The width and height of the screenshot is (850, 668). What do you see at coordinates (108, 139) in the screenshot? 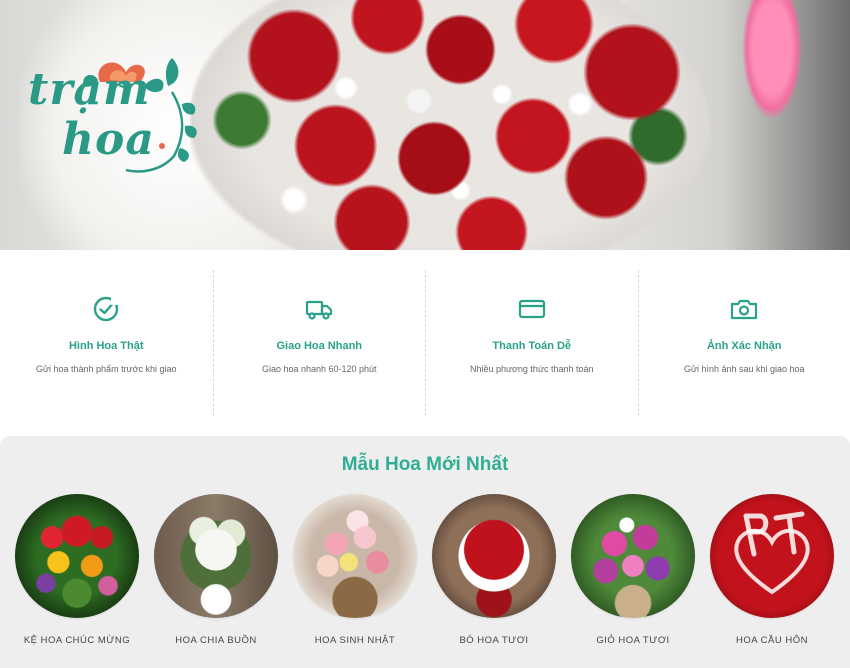
I see `logo-text-hoa: hoa` at bounding box center [108, 139].